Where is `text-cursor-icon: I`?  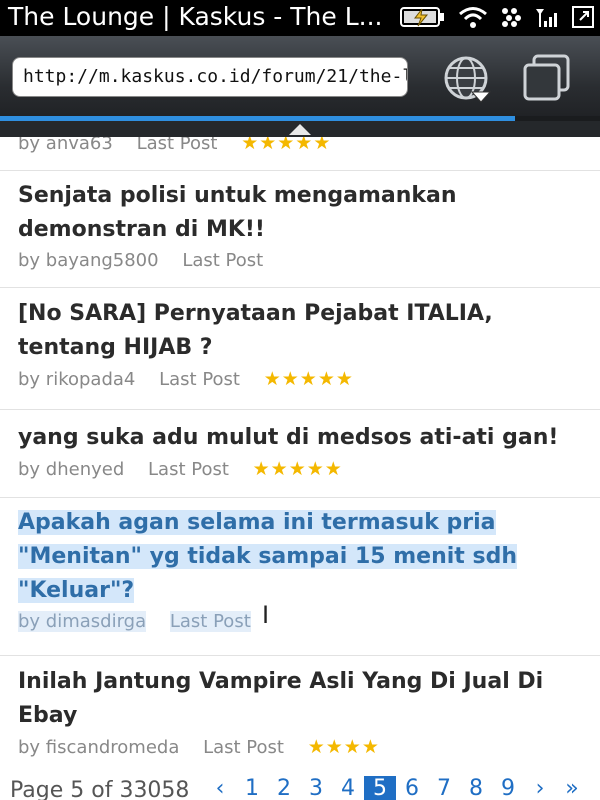 text-cursor-icon: I is located at coordinates (266, 615).